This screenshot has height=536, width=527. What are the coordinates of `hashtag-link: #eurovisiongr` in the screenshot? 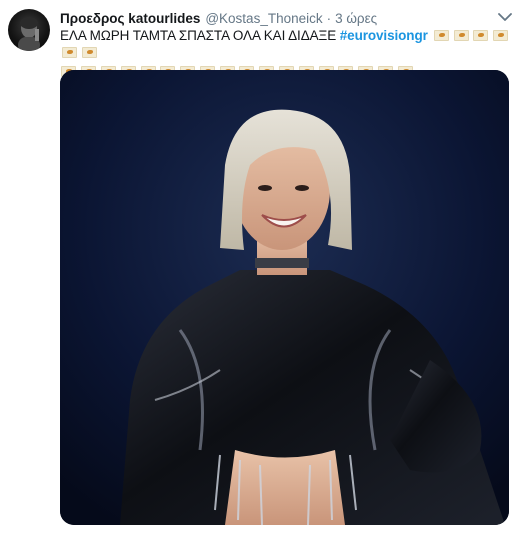 It's located at (384, 35).